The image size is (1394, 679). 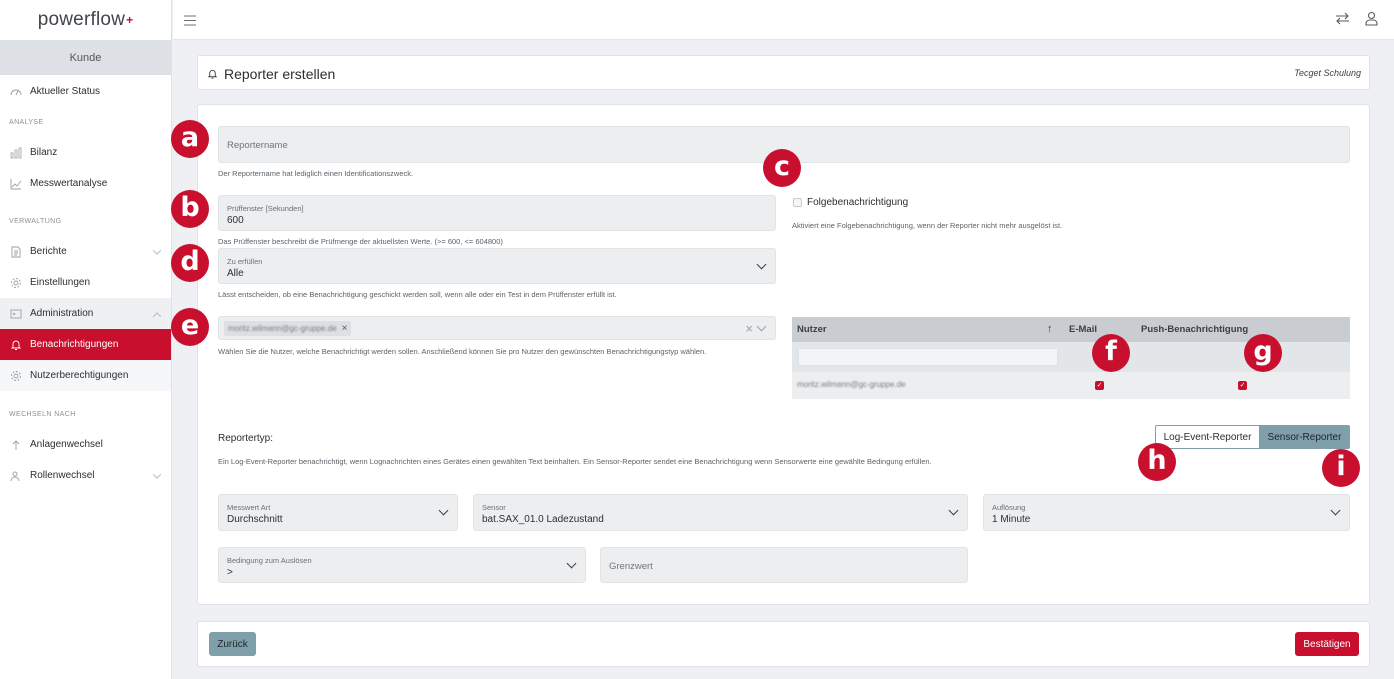 I want to click on sidebar-item-bilanz: Bilanz, so click(x=85, y=152).